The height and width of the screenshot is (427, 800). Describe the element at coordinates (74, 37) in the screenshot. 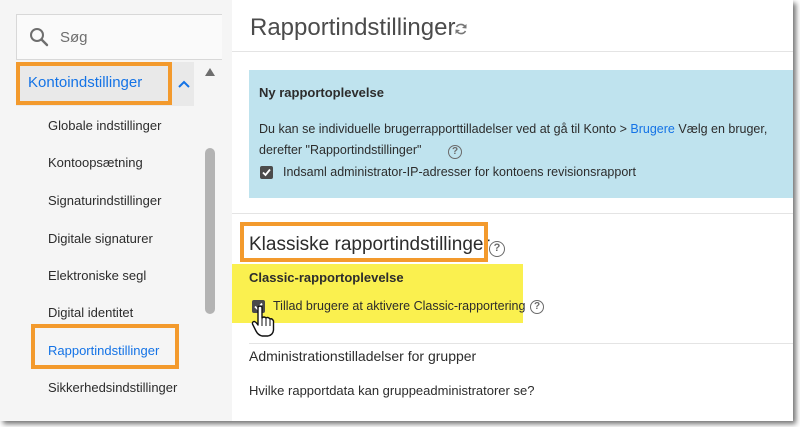

I see `search-placeholder: Søg` at that location.